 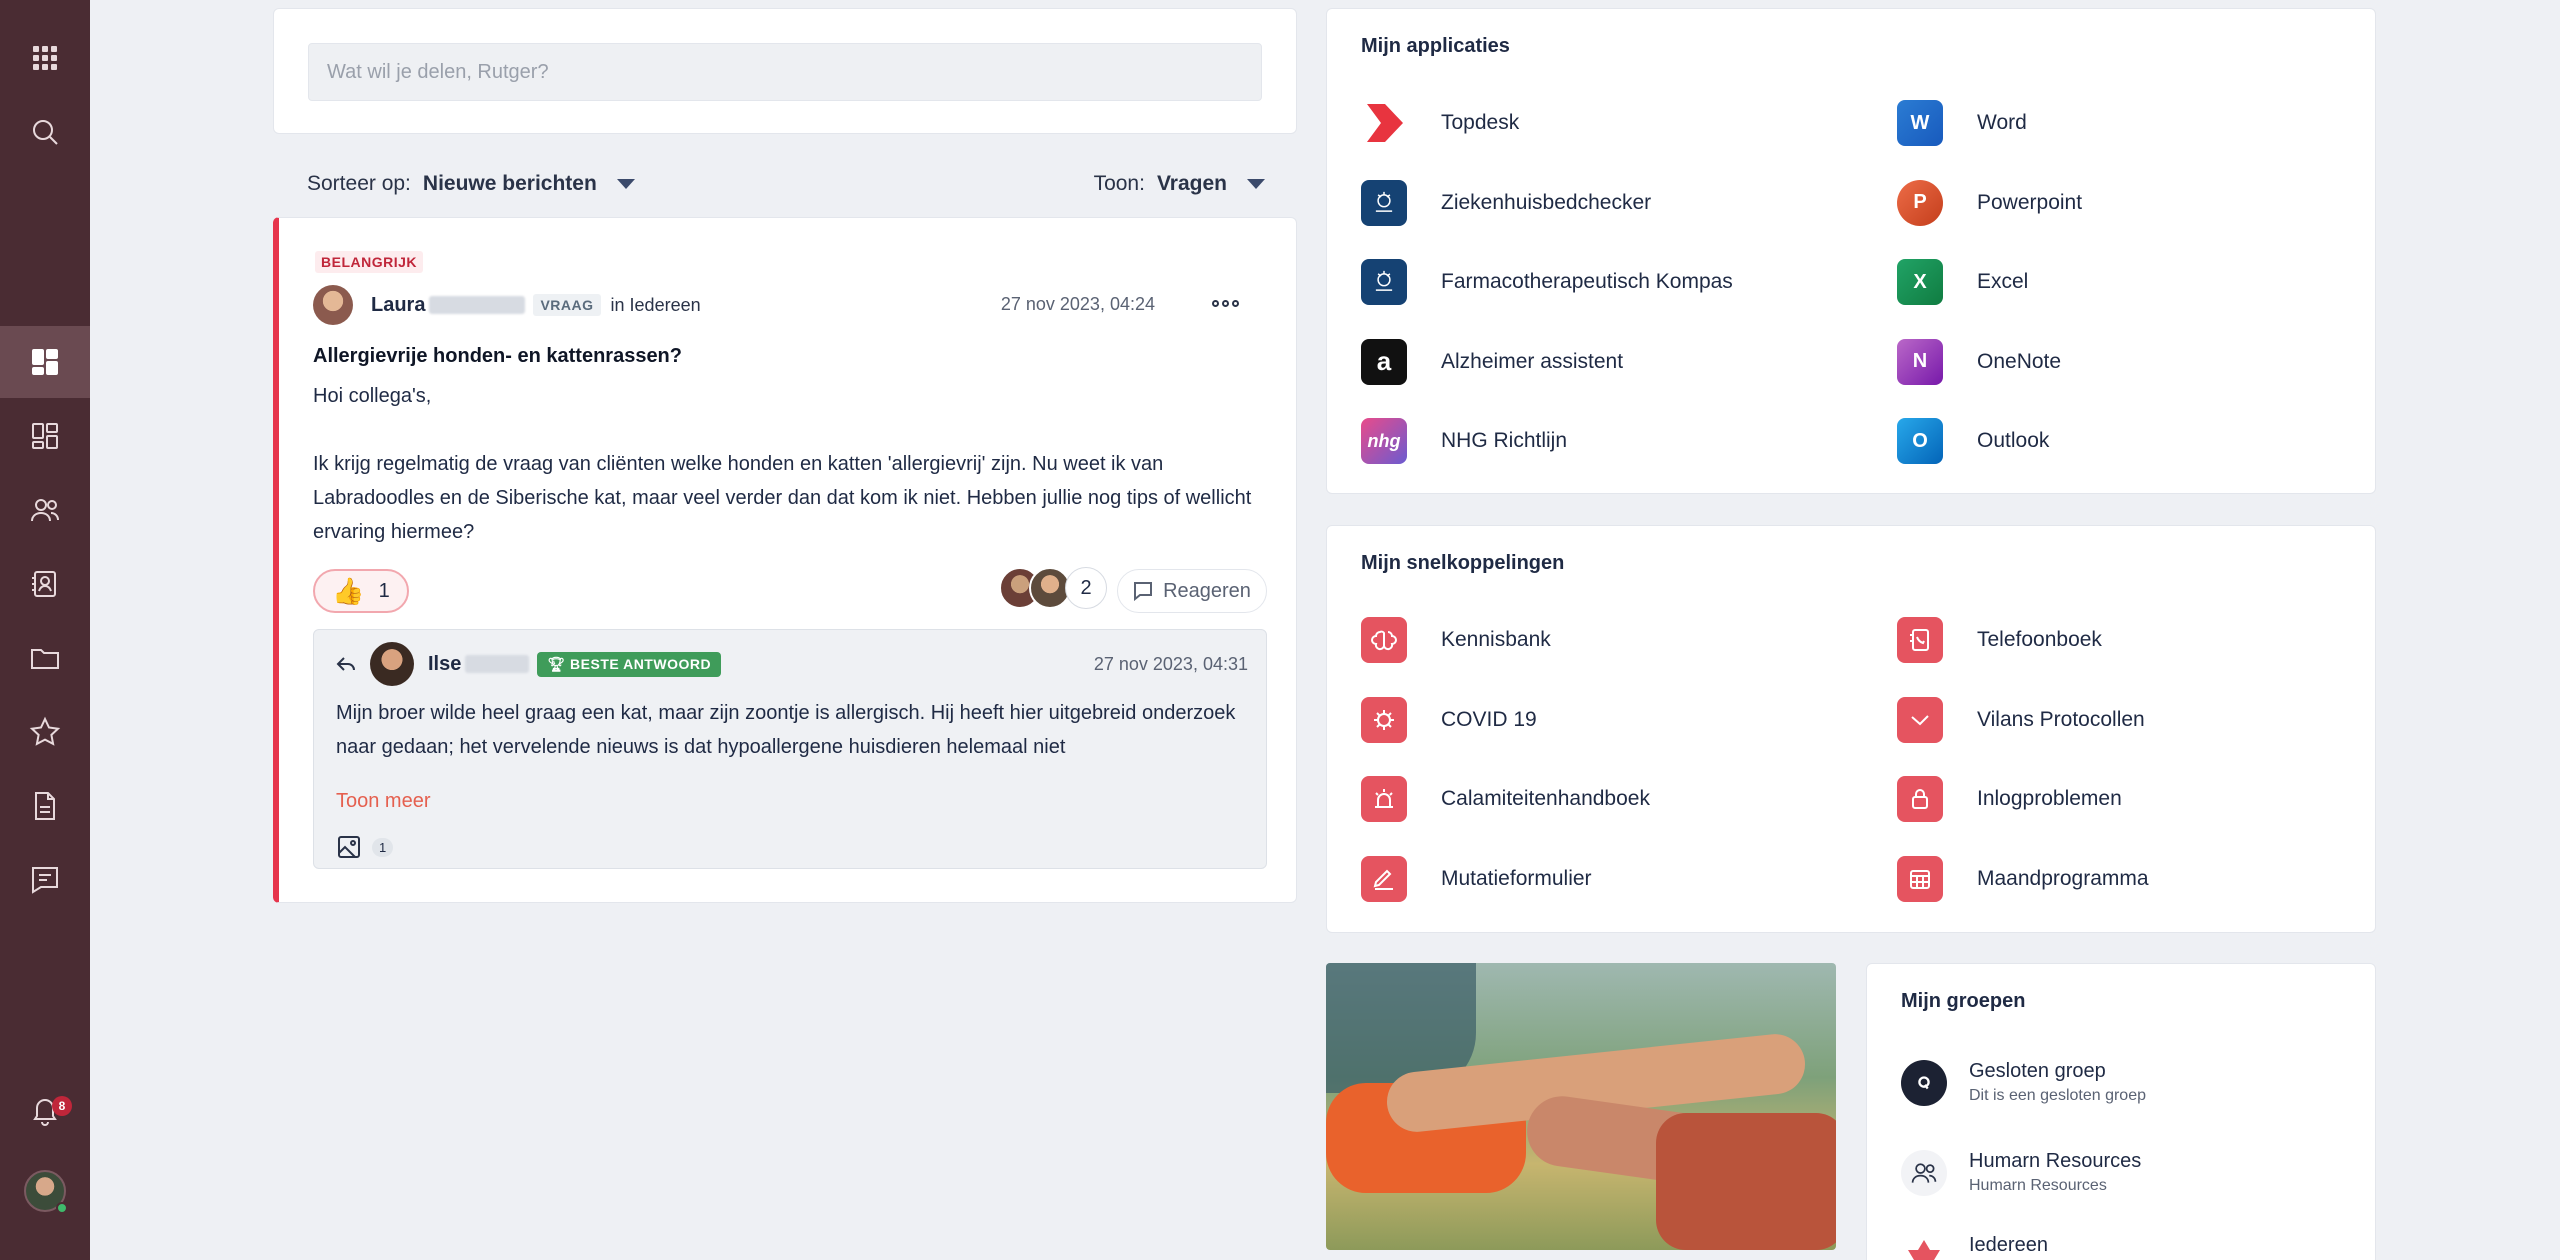 What do you see at coordinates (1384, 441) in the screenshot?
I see `nhg-icon: nhg` at bounding box center [1384, 441].